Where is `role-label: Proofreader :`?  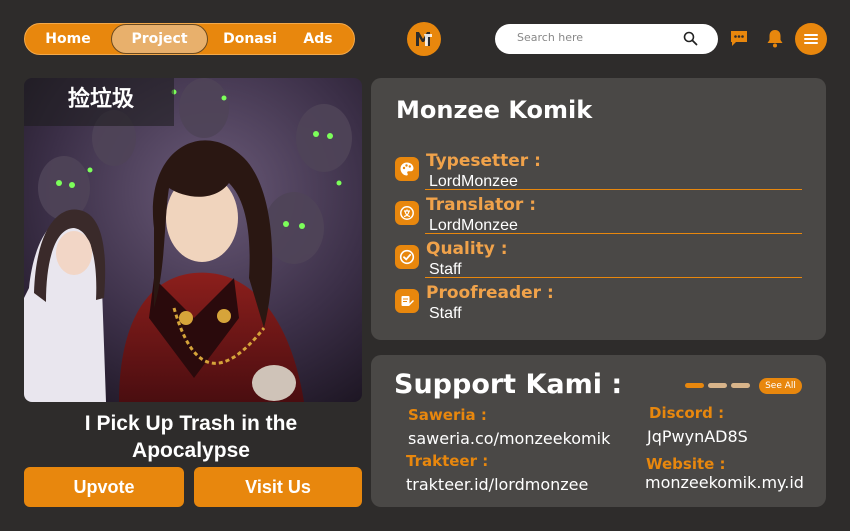 role-label: Proofreader : is located at coordinates (490, 293).